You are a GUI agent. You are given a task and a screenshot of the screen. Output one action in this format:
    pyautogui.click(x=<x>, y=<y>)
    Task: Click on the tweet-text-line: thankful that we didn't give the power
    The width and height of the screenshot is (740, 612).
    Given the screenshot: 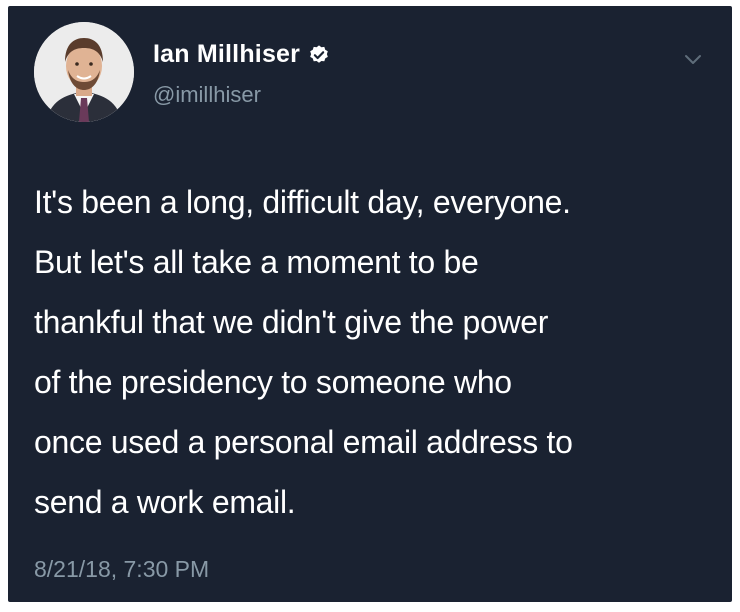 What is the action you would take?
    pyautogui.click(x=291, y=322)
    